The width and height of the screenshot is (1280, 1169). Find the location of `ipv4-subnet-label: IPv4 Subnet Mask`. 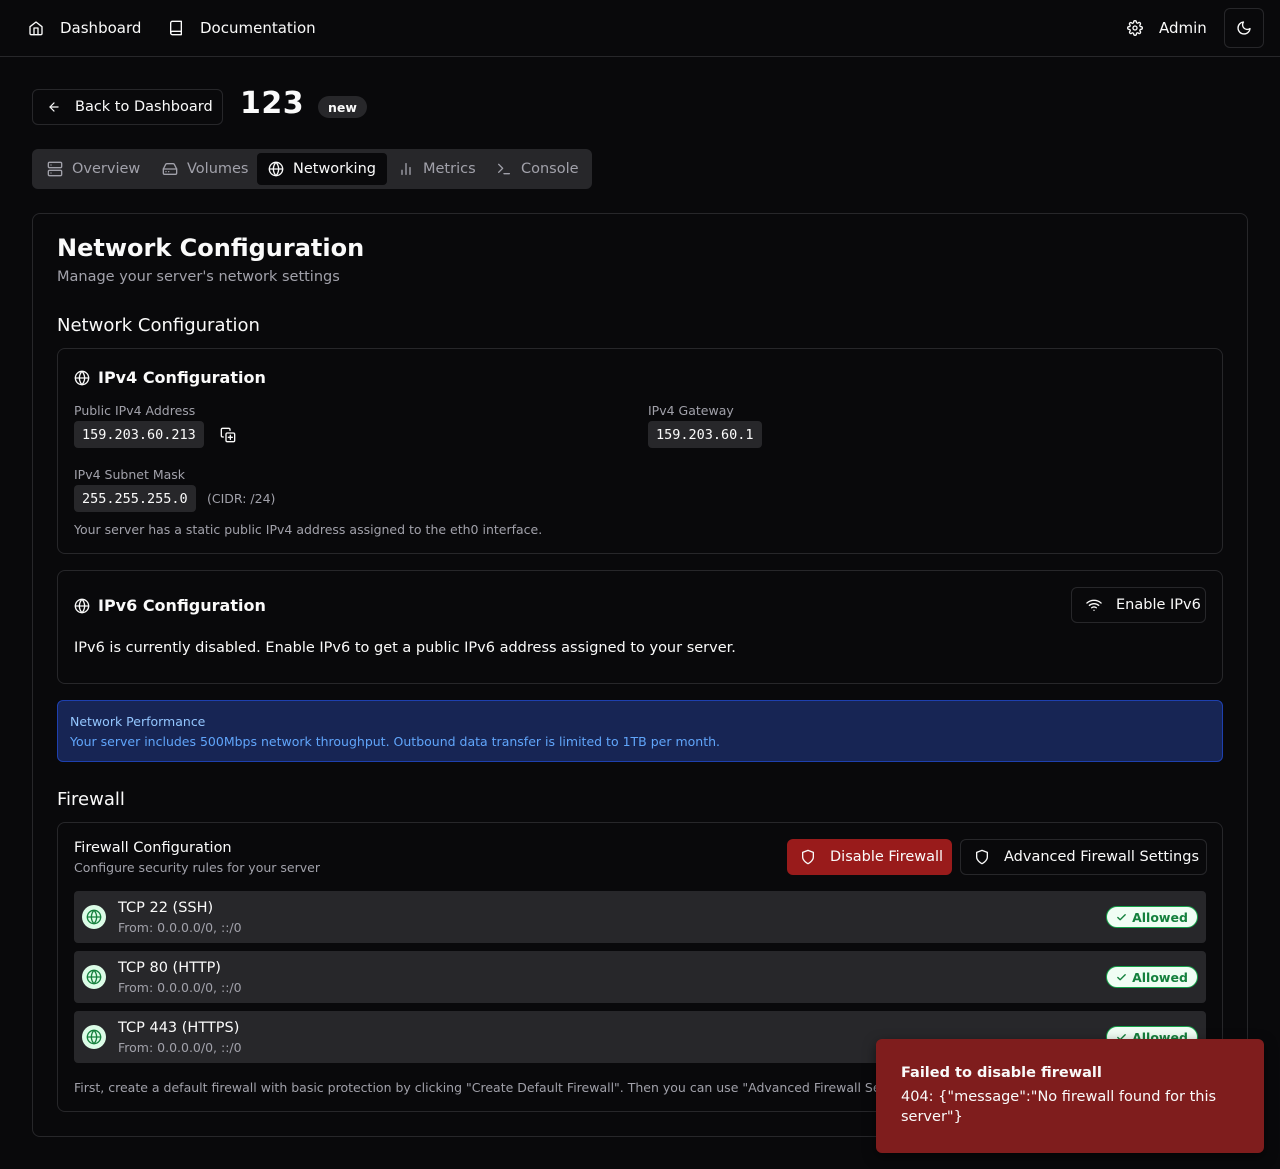

ipv4-subnet-label: IPv4 Subnet Mask is located at coordinates (130, 474).